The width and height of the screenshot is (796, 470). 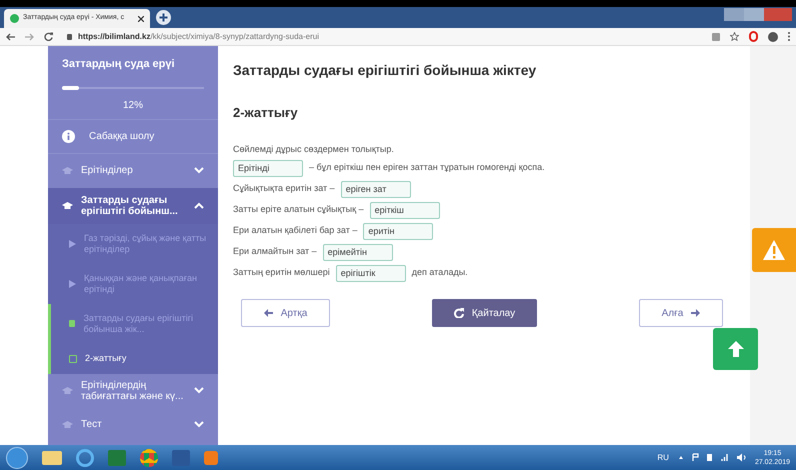 I want to click on folder-icon, so click(x=52, y=457).